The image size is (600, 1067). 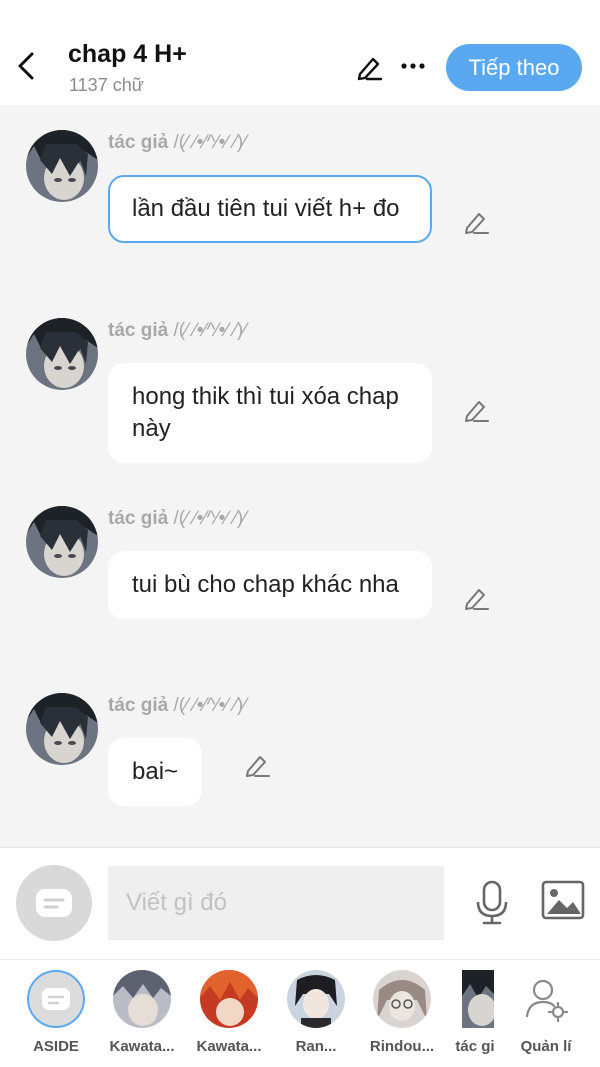 I want to click on image-icon, so click(x=563, y=900).